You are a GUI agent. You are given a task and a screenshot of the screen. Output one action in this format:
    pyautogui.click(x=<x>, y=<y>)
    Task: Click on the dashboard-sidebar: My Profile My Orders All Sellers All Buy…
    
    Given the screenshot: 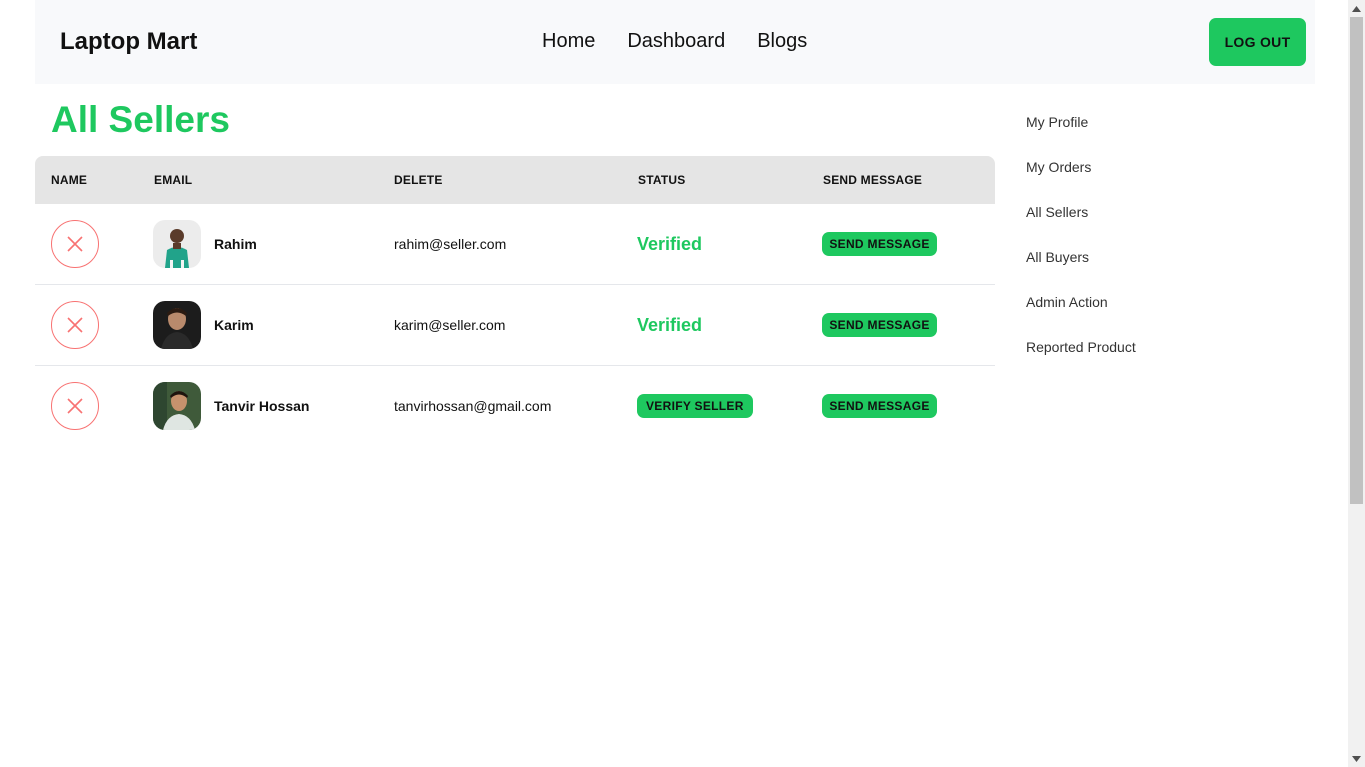 What is the action you would take?
    pyautogui.click(x=1081, y=247)
    